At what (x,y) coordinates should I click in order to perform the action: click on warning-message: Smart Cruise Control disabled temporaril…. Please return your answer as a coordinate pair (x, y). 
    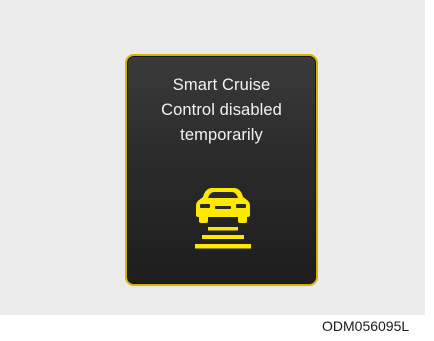
    Looking at the image, I should click on (221, 110).